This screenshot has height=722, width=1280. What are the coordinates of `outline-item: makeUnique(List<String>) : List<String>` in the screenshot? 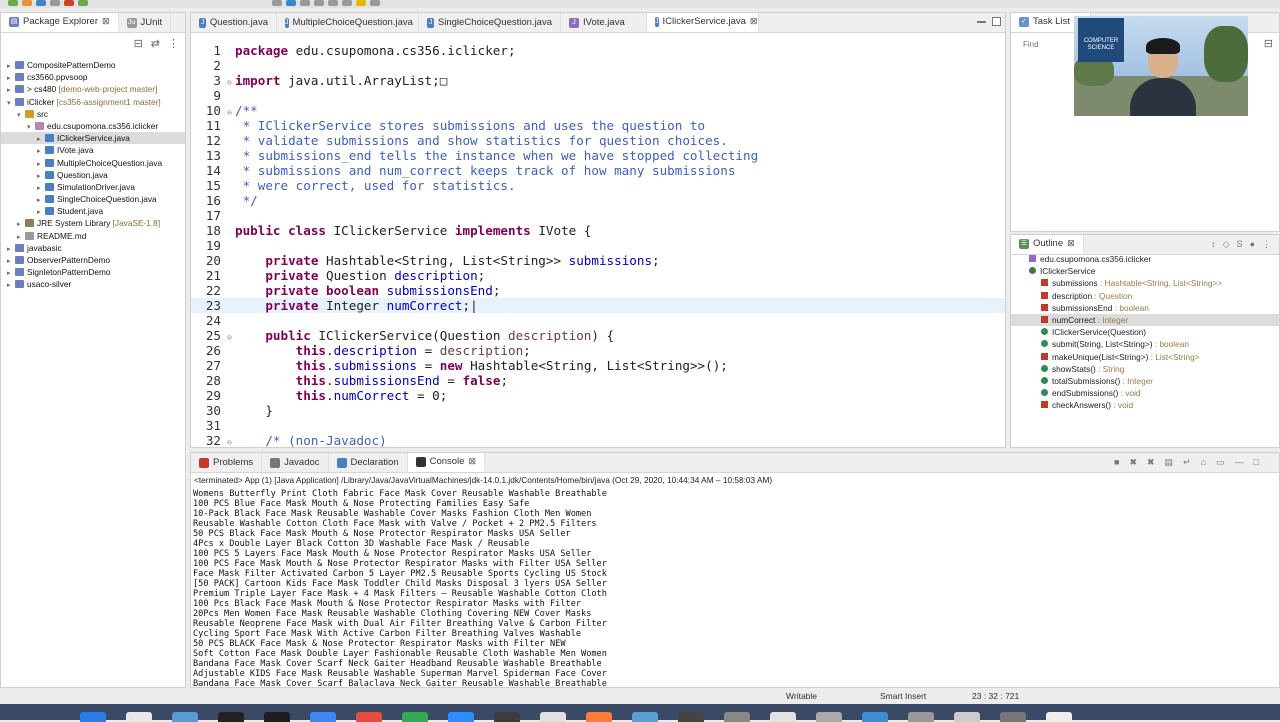 It's located at (1145, 357).